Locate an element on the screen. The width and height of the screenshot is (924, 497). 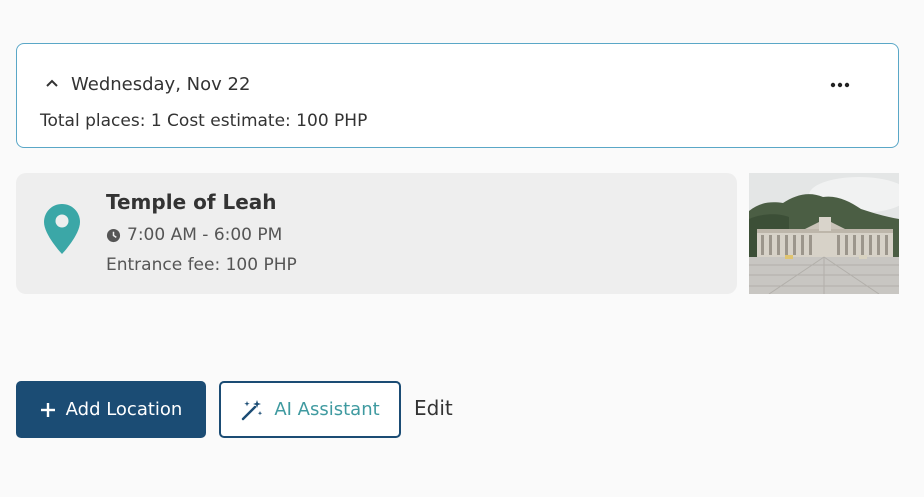
add-location-label: Add Location is located at coordinates (124, 409).